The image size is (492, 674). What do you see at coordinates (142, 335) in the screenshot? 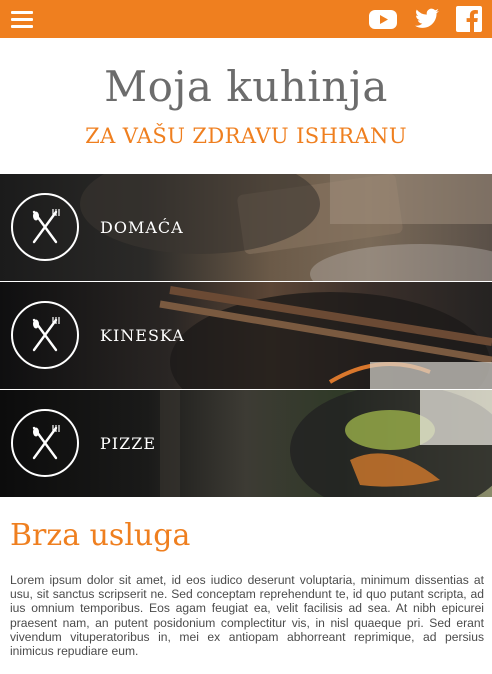
I see `category-label: KINESKA` at bounding box center [142, 335].